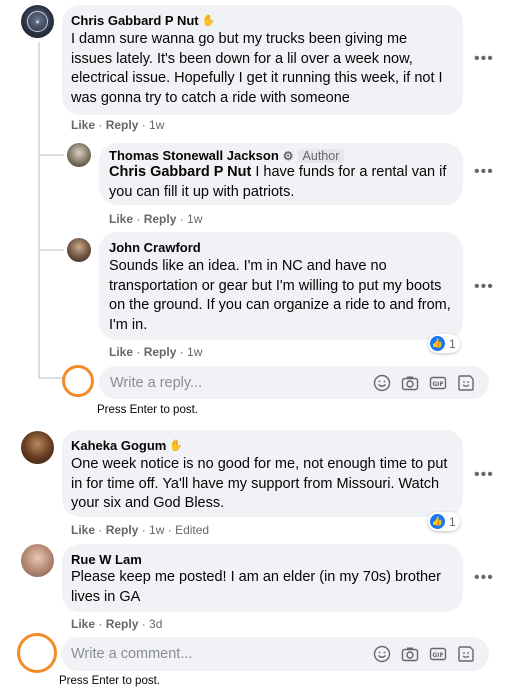  I want to click on author-name: Thomas Stonewall Jackson, so click(194, 155).